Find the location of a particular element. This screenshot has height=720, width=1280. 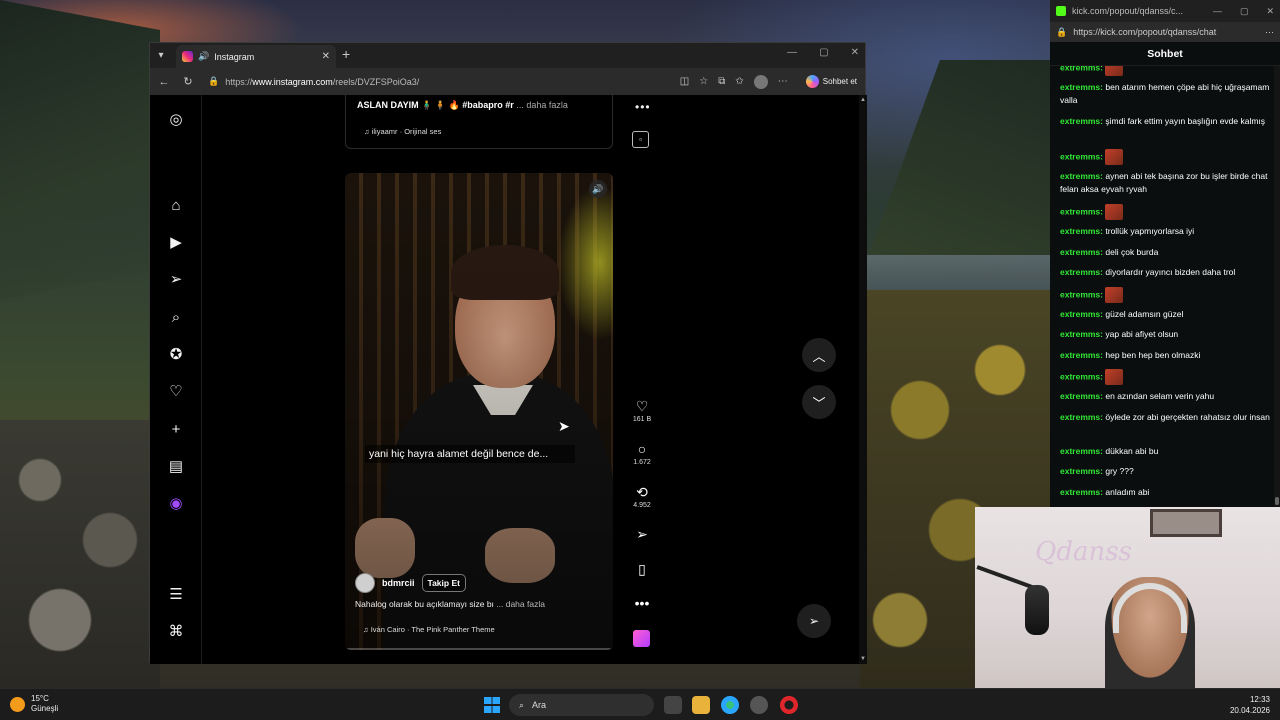

minimize-icon: — is located at coordinates (792, 52).